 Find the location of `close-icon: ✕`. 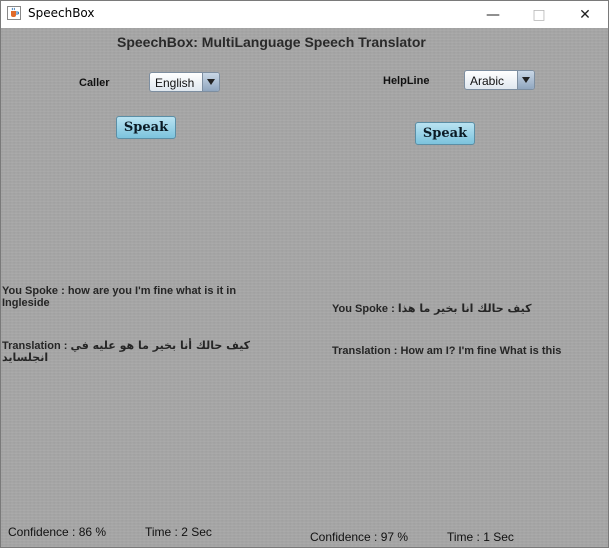

close-icon: ✕ is located at coordinates (585, 14).